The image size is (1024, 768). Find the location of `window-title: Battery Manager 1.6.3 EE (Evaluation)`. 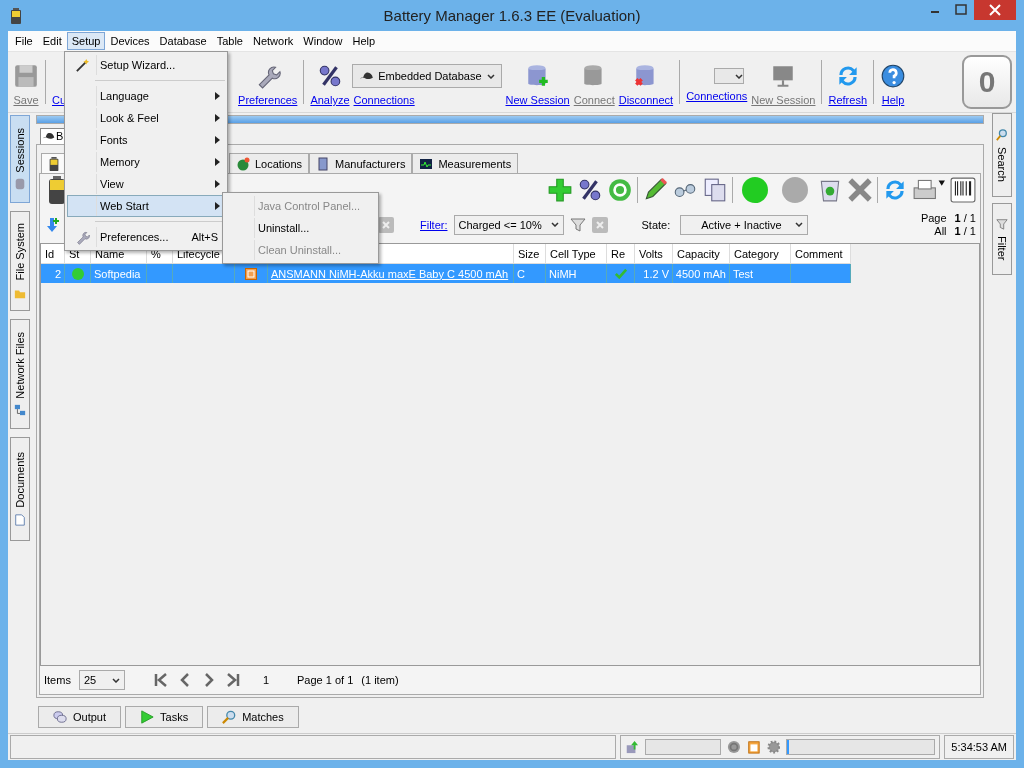

window-title: Battery Manager 1.6.3 EE (Evaluation) is located at coordinates (512, 15).